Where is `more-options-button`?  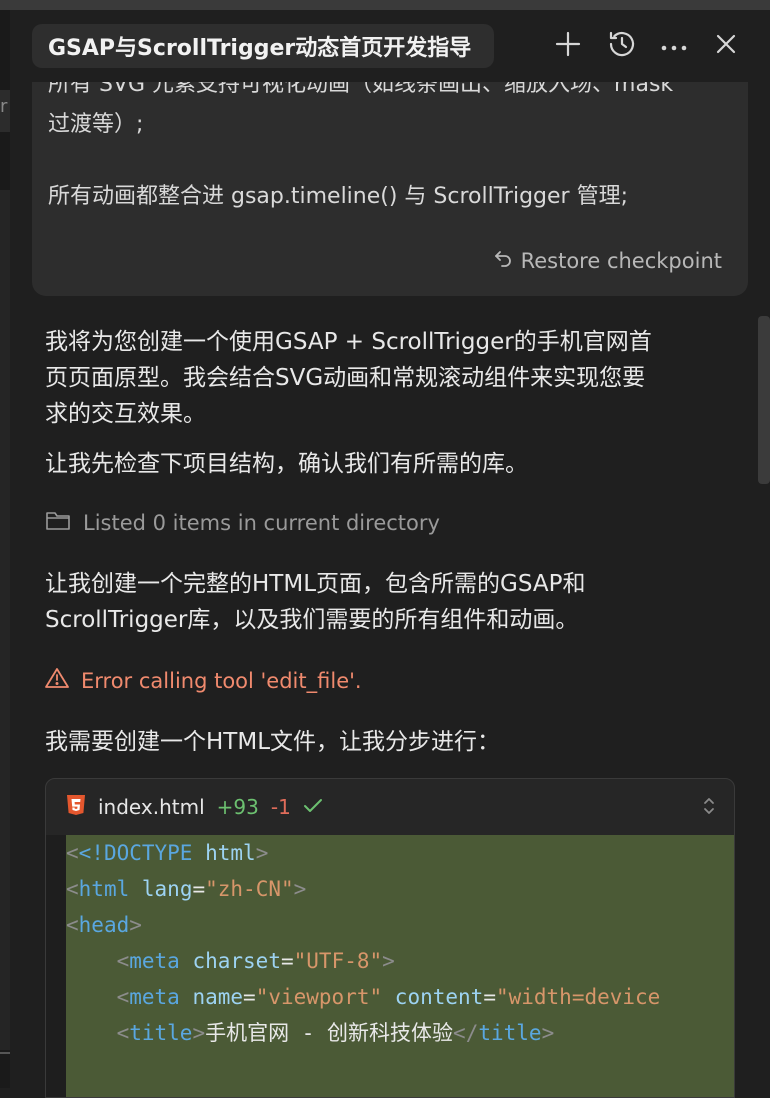
more-options-button is located at coordinates (674, 46).